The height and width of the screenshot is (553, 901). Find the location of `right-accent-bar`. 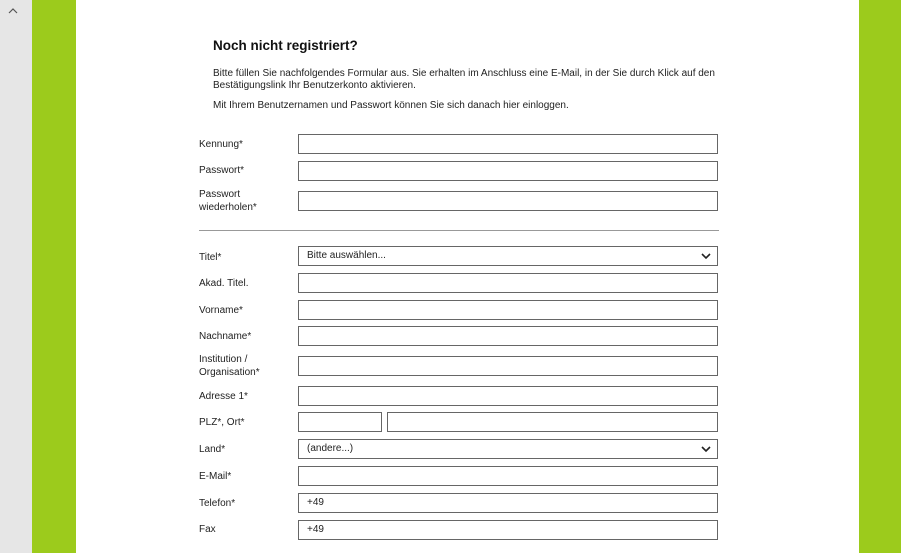

right-accent-bar is located at coordinates (880, 276).